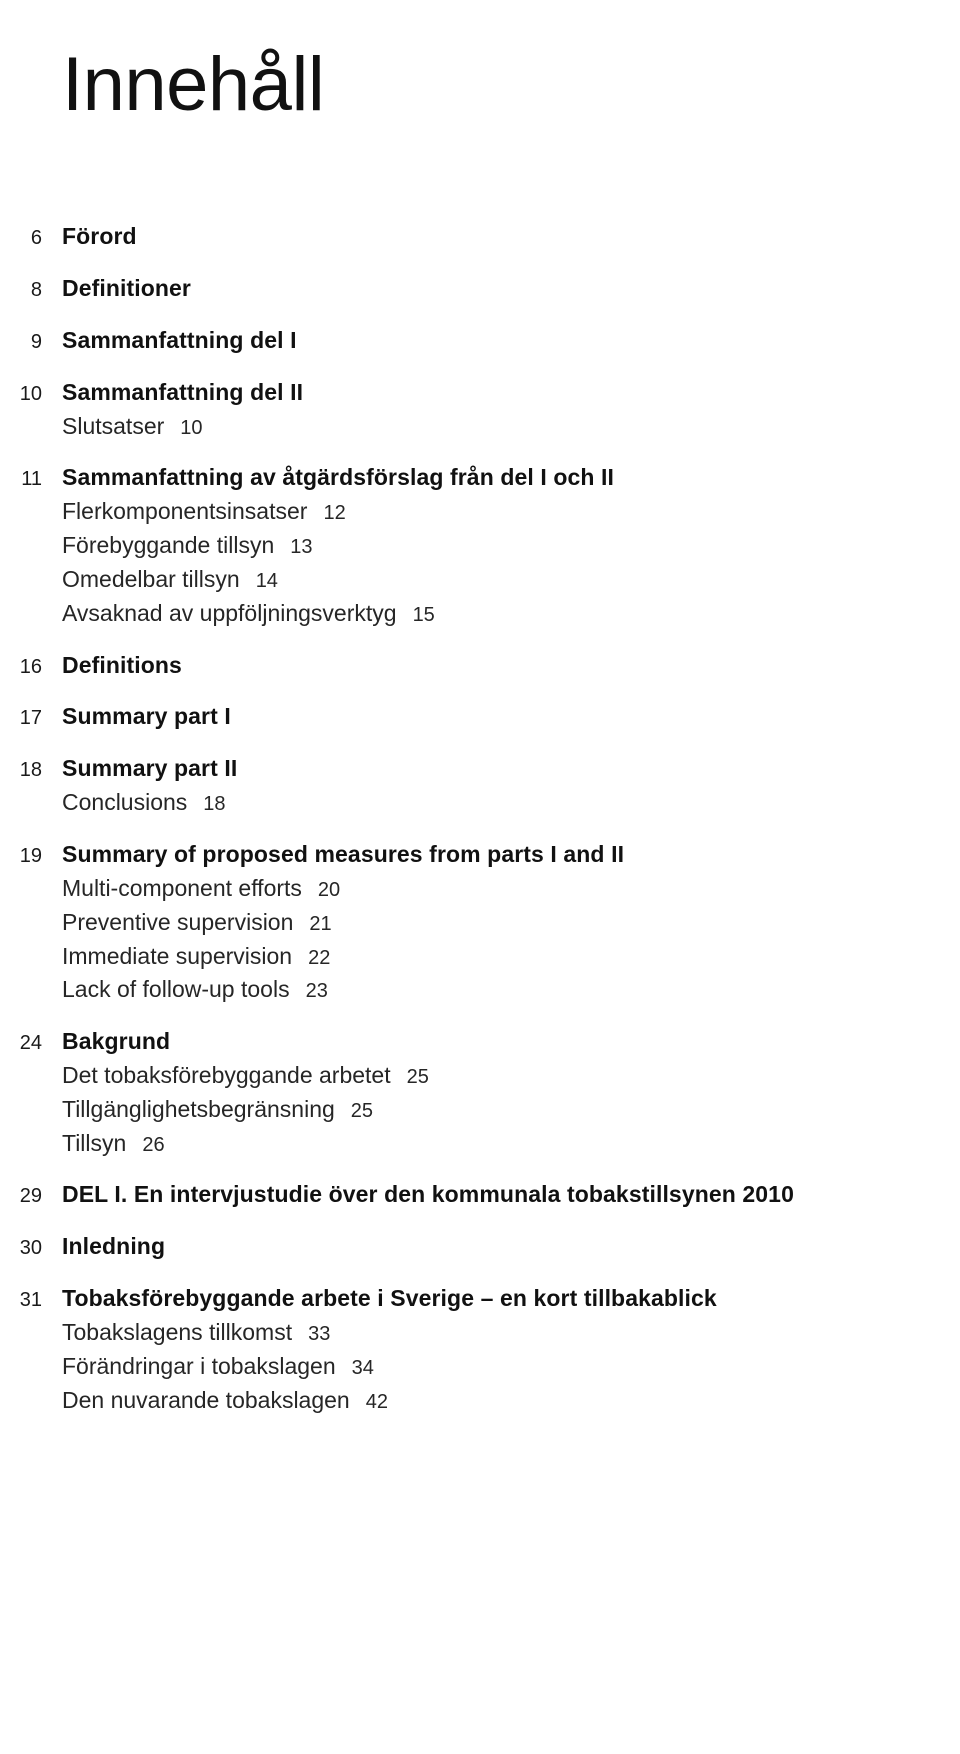  What do you see at coordinates (480, 579) in the screenshot?
I see `toc-entry-sub: Omedelbar tillsyn 14` at bounding box center [480, 579].